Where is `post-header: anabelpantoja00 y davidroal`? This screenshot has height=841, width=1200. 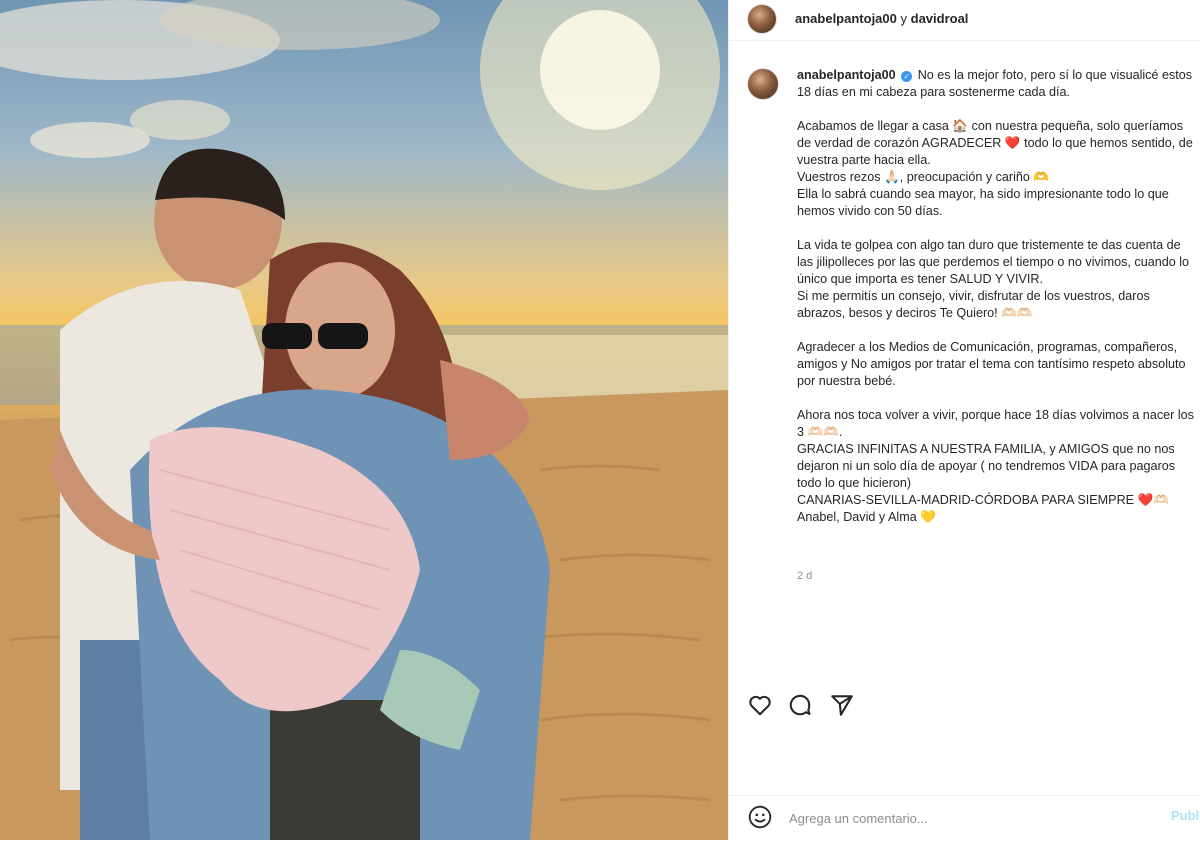 post-header: anabelpantoja00 y davidroal is located at coordinates (964, 20).